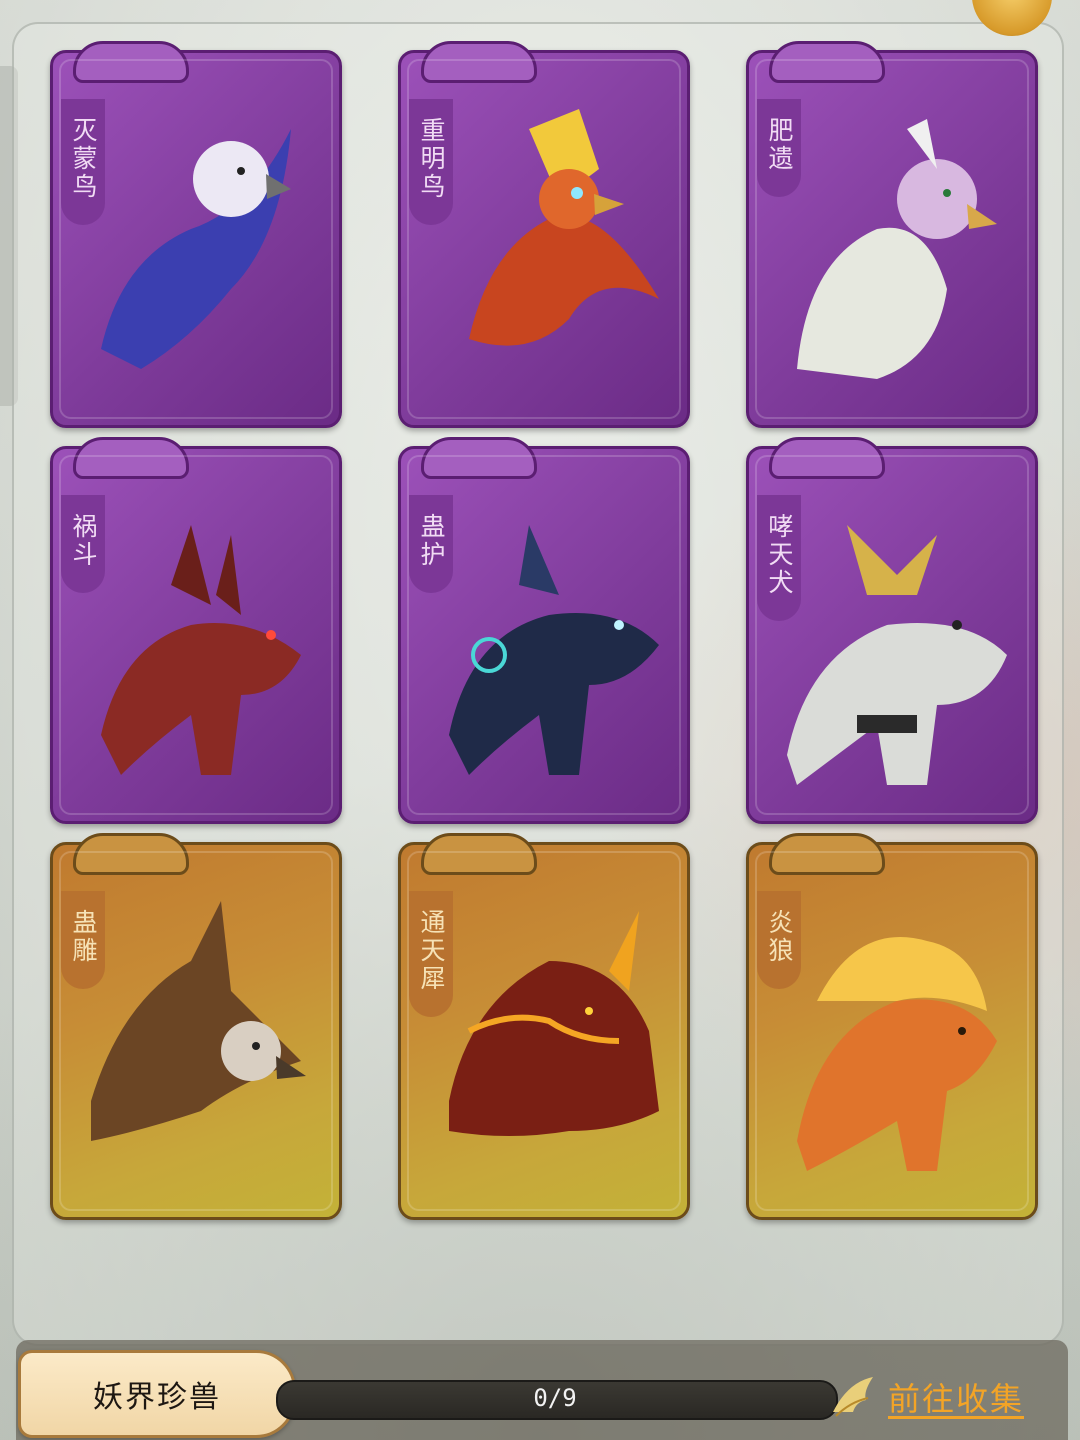 Image resolution: width=1080 pixels, height=1440 pixels. What do you see at coordinates (892, 234) in the screenshot?
I see `beast-card-3: 肥遗` at bounding box center [892, 234].